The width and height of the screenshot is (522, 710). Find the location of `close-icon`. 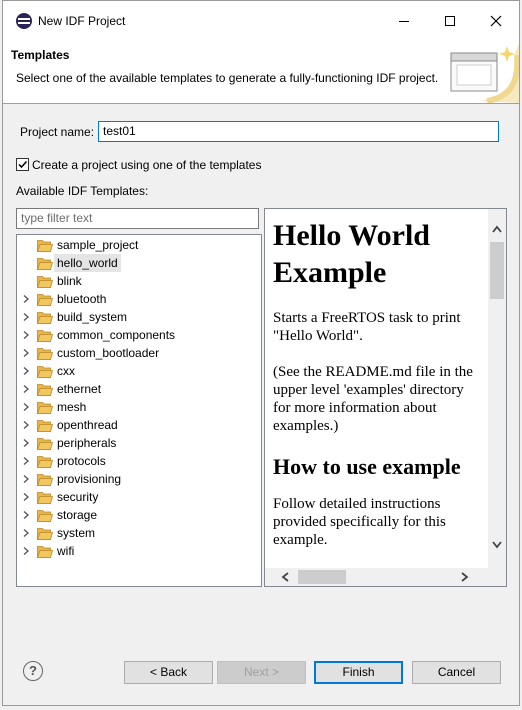

close-icon is located at coordinates (496, 21).